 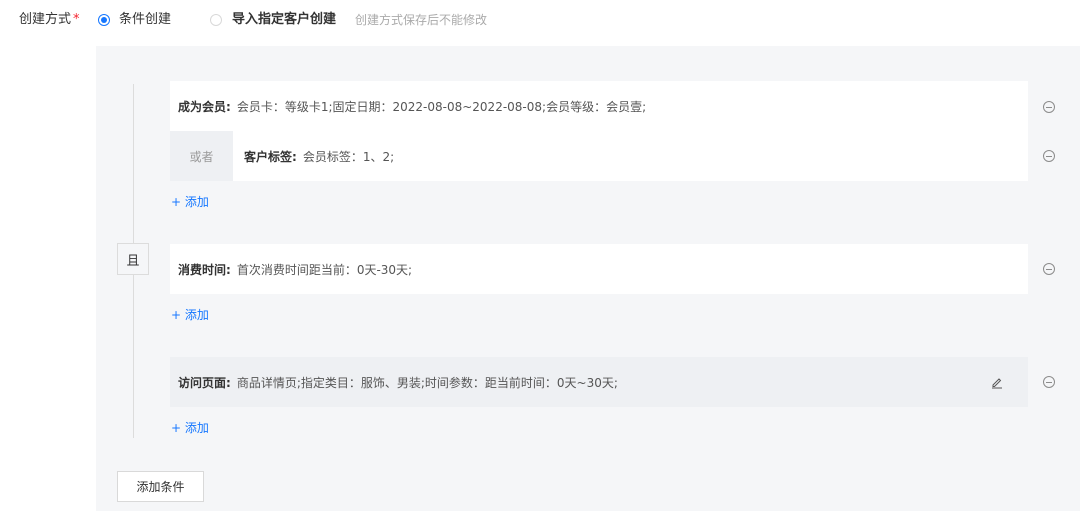 I want to click on radio-condition-create, so click(x=104, y=20).